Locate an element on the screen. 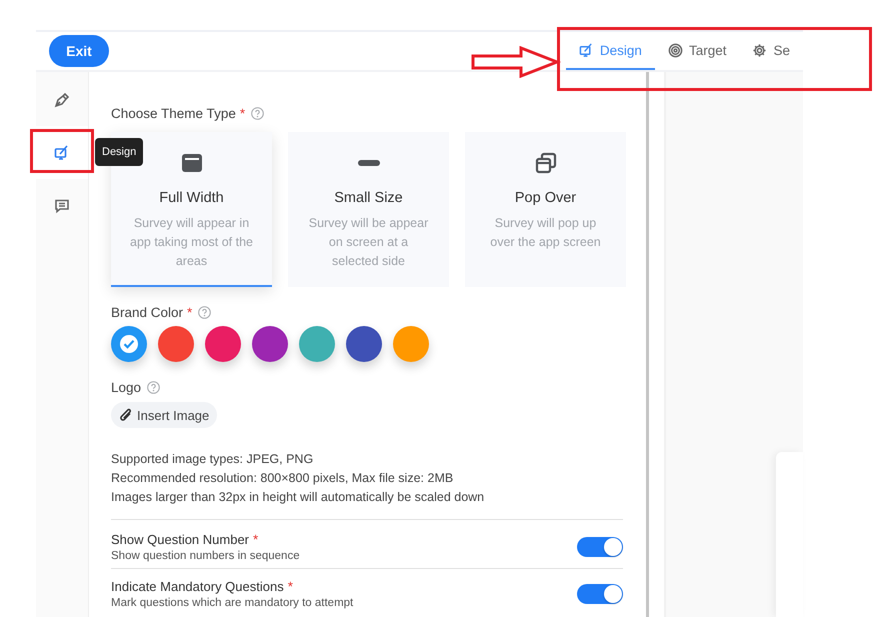  help-text: Supported image types: JPEG, PNG is located at coordinates (212, 459).